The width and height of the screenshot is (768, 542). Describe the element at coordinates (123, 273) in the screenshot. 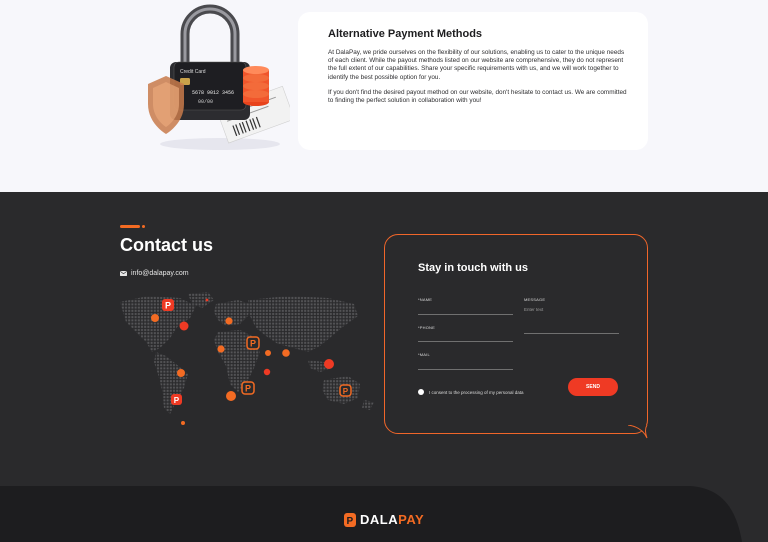

I see `mail-icon` at that location.